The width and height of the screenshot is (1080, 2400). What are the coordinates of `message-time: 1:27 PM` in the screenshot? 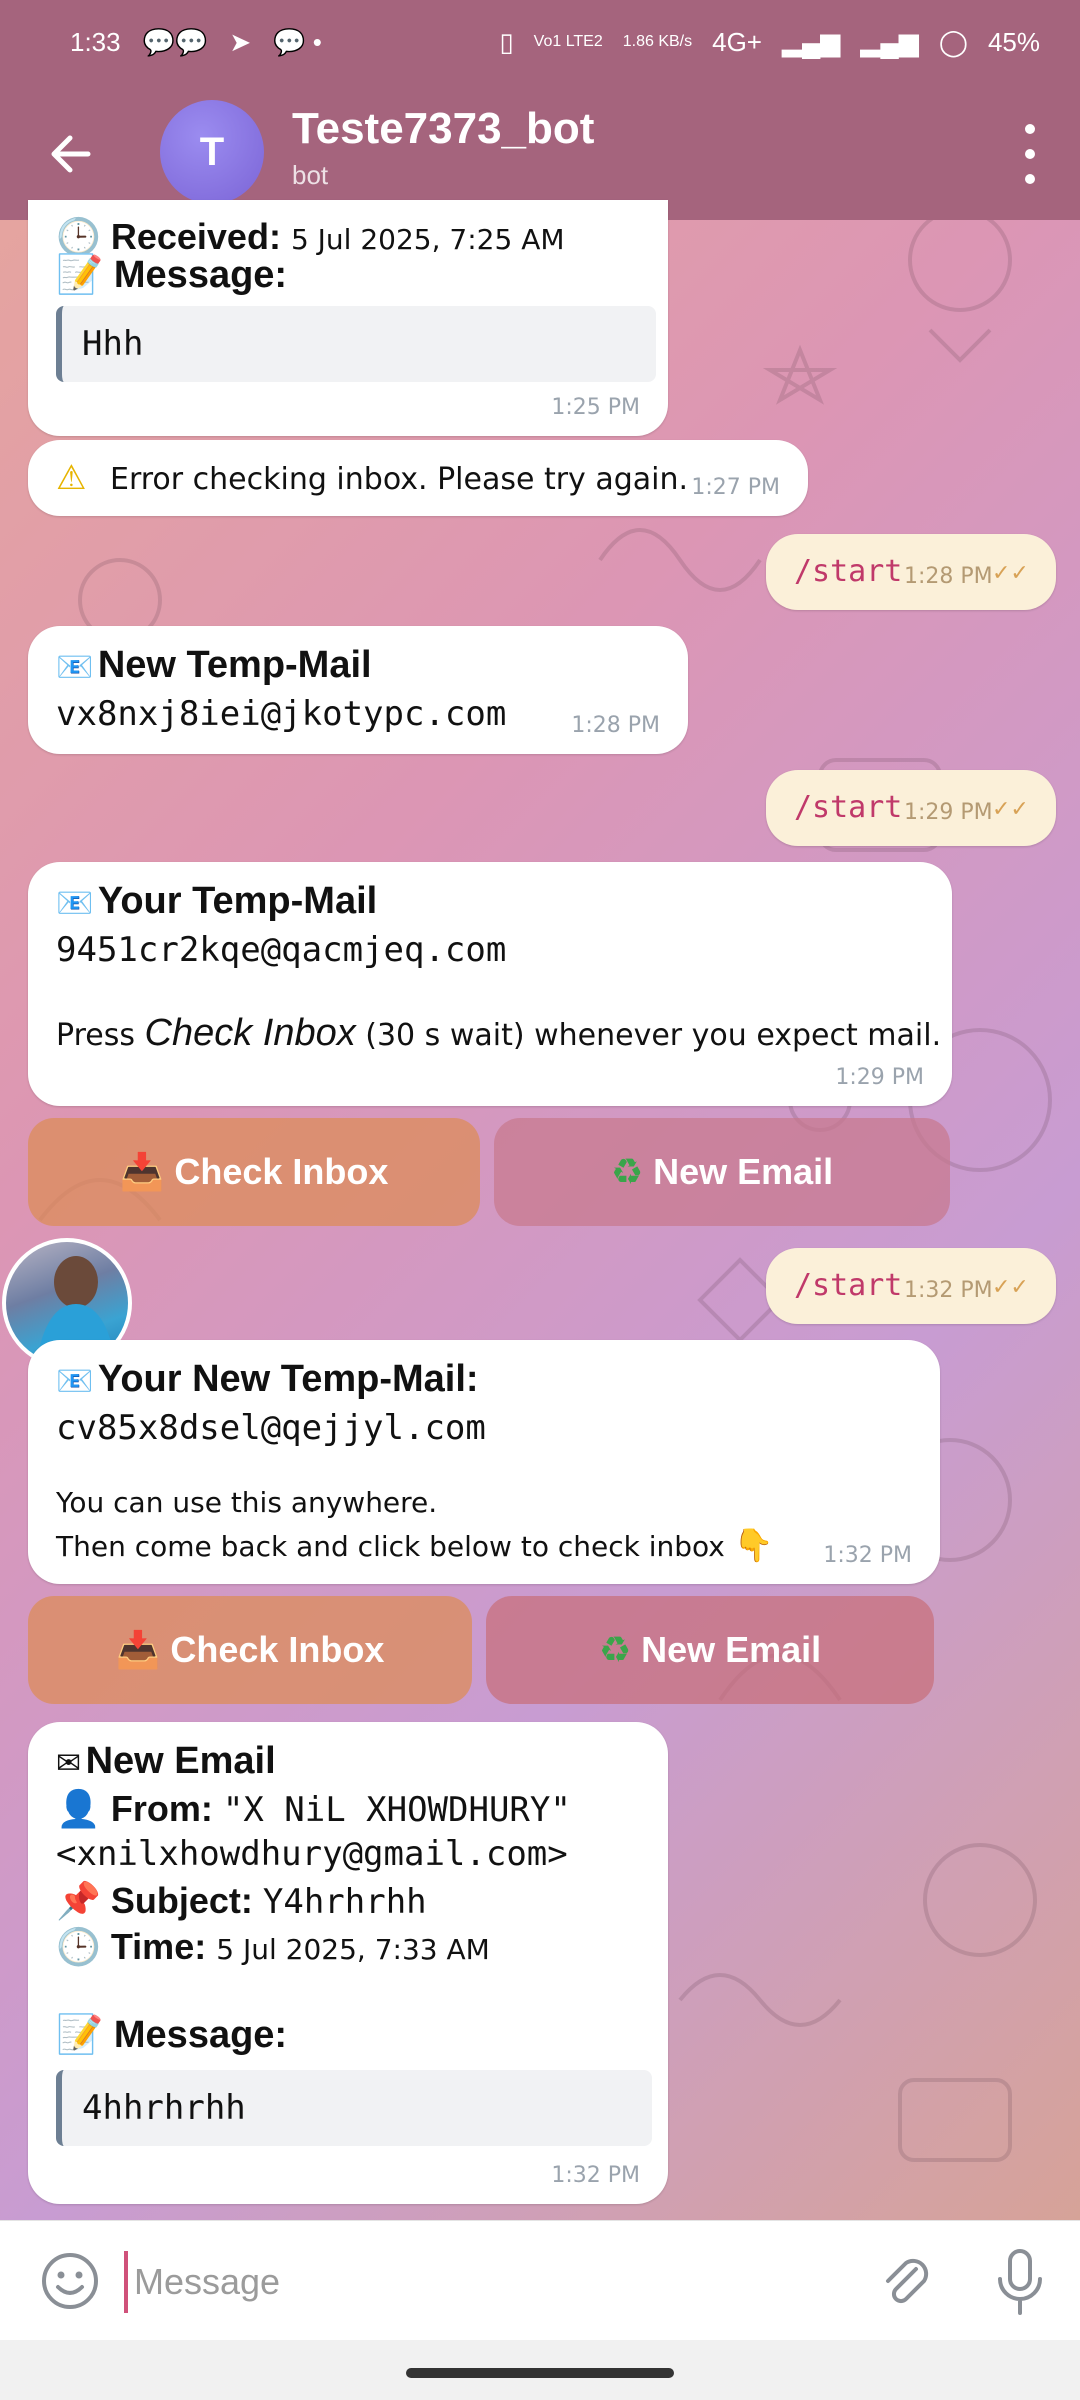 It's located at (735, 487).